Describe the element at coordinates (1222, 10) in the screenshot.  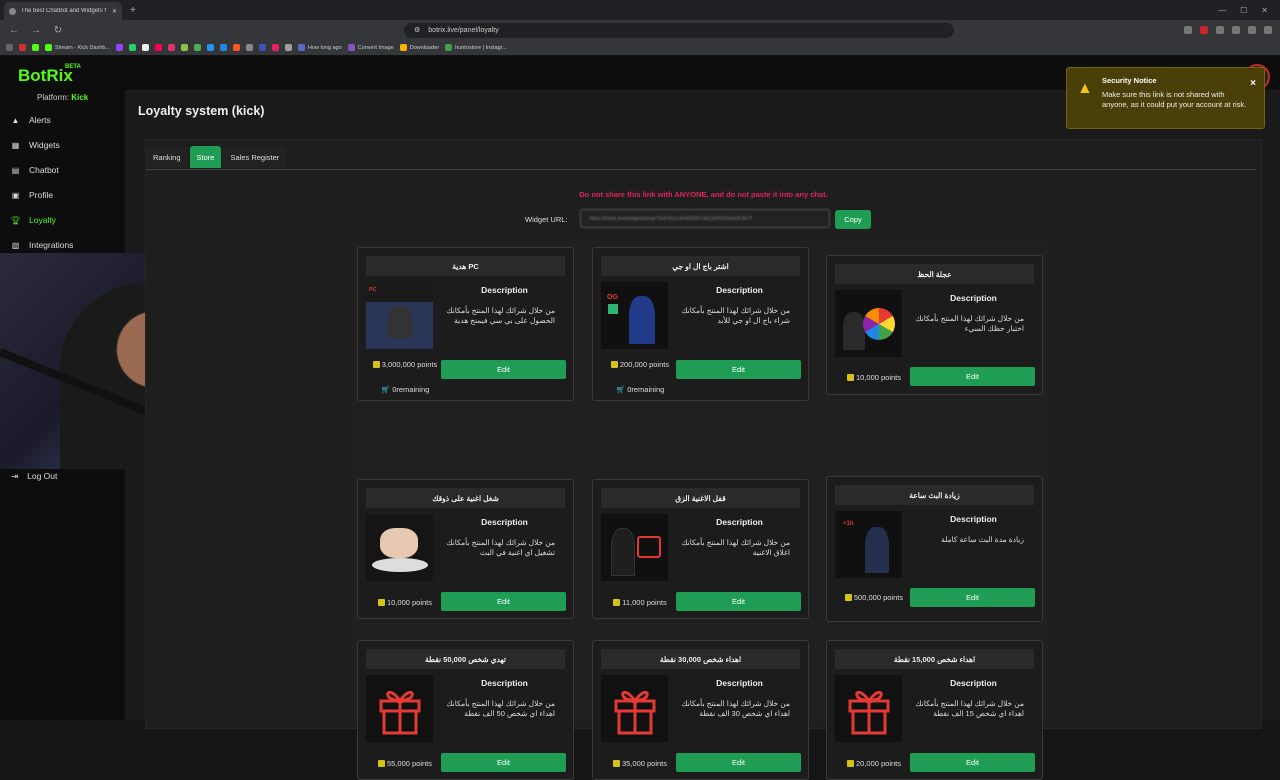
I see `minimize-icon: —` at that location.